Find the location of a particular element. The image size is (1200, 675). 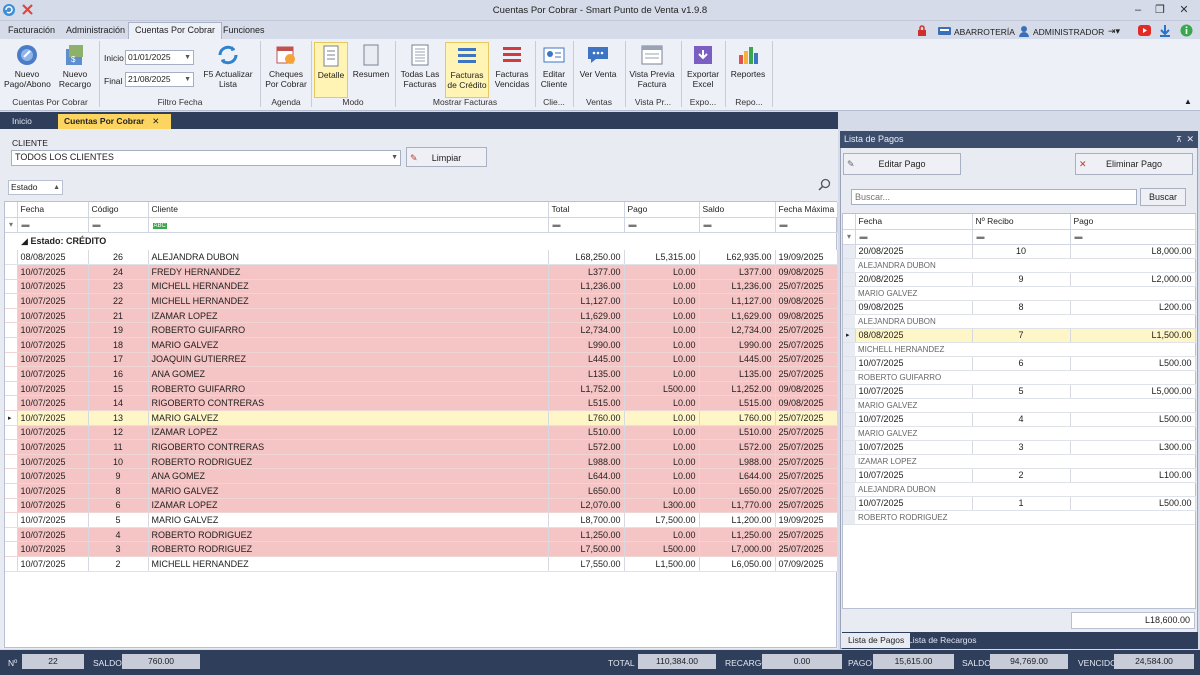

payment-client-row: MICHELL HERNANDEZ is located at coordinates (1019, 349).